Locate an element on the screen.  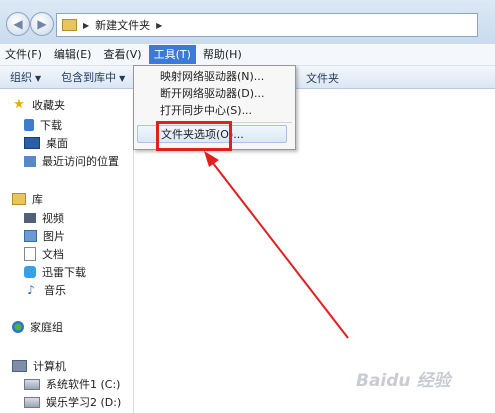
nav-item-music: ♪ 音乐 is located at coordinates (45, 290).